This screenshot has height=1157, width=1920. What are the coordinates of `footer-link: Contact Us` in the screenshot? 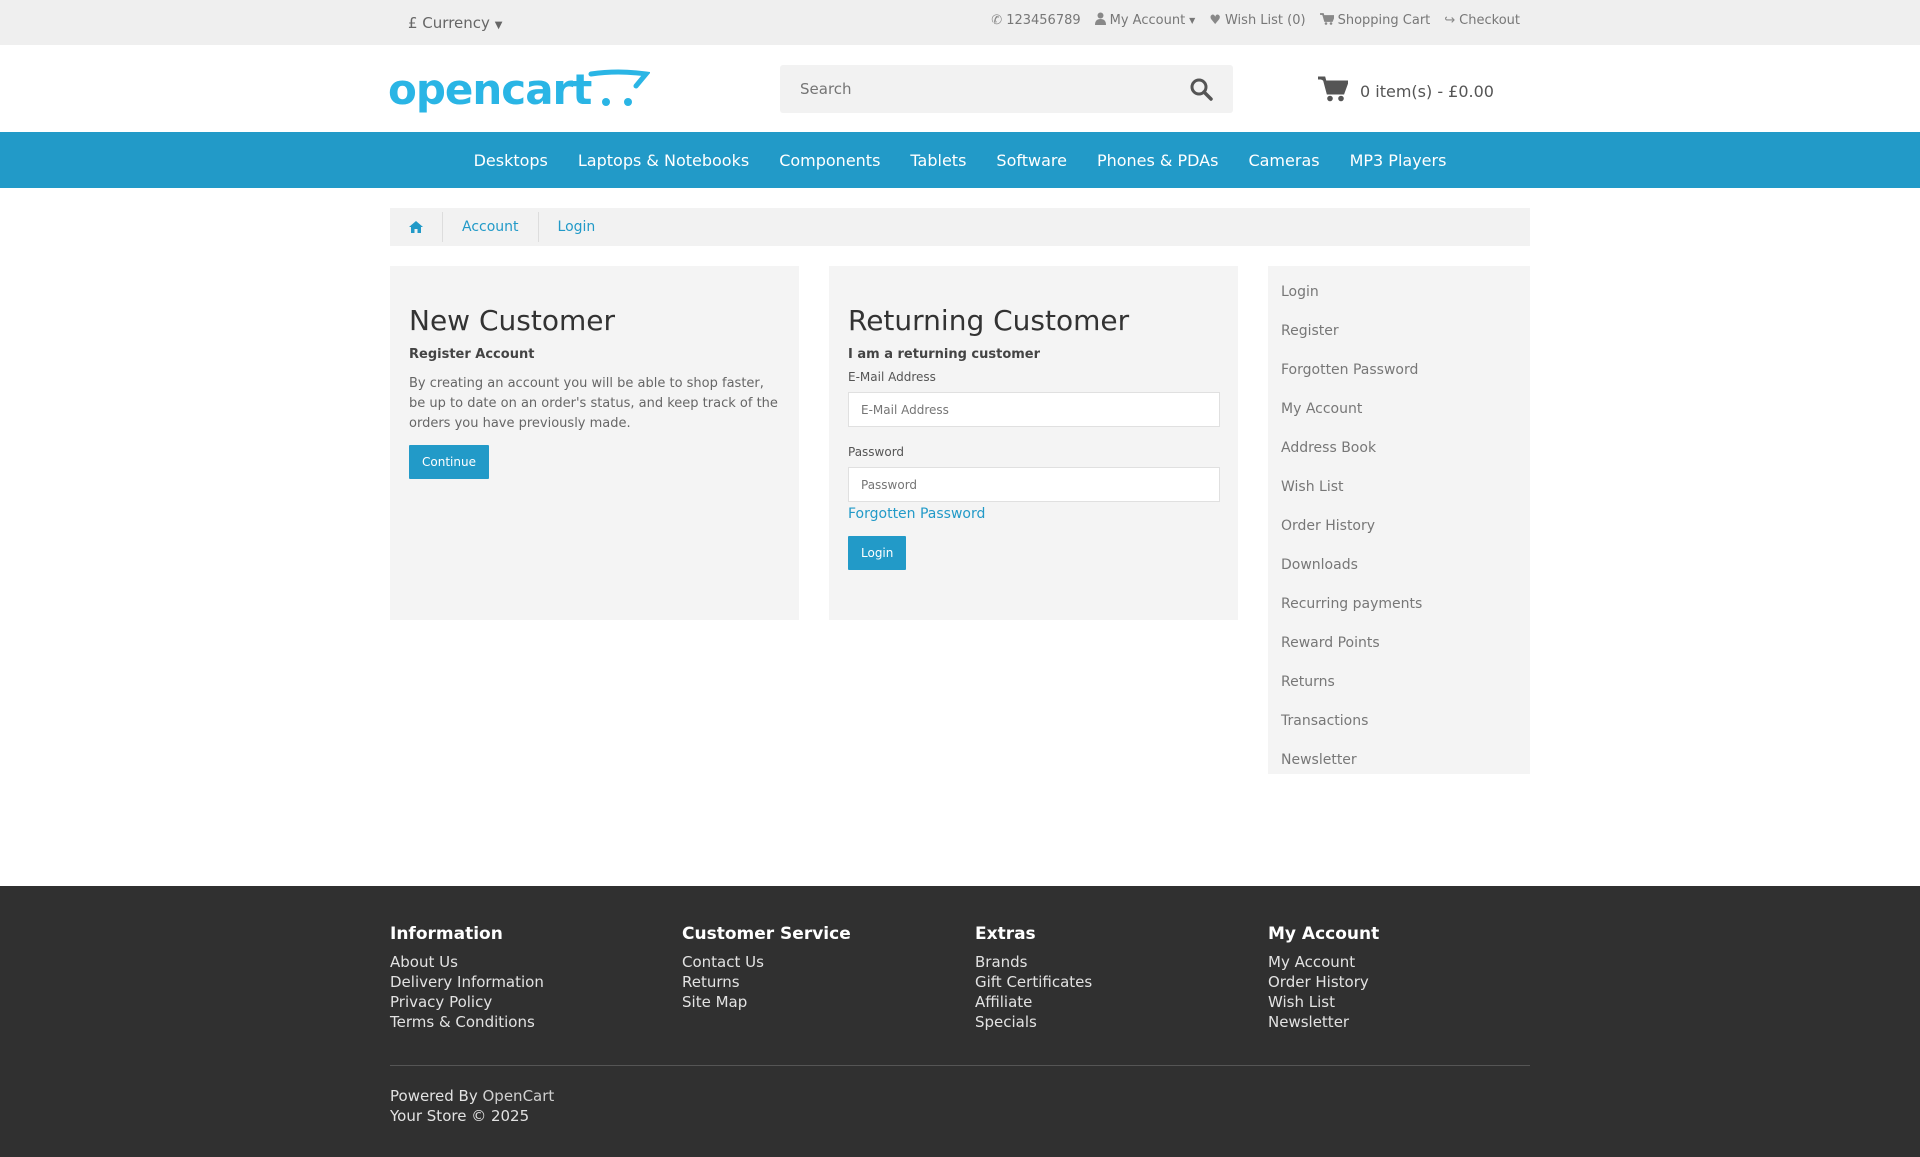 It's located at (812, 962).